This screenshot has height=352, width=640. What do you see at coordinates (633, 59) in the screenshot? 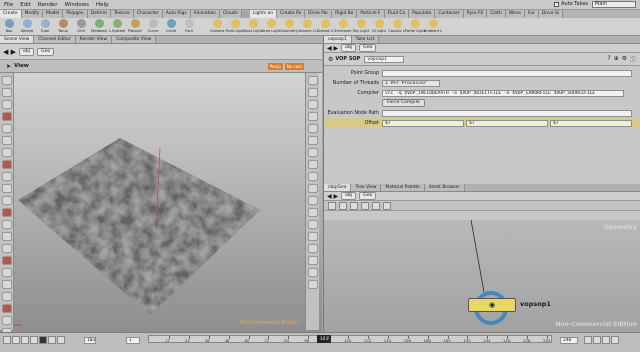
I see `info-icon: ⓘ` at bounding box center [633, 59].